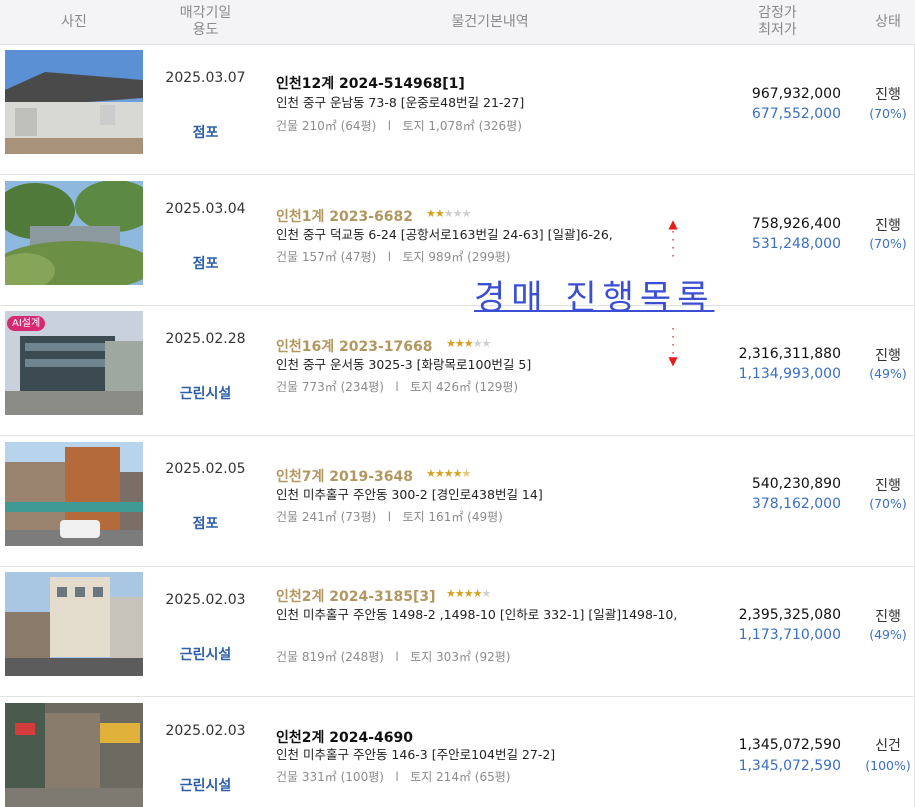 The width and height of the screenshot is (915, 807). Describe the element at coordinates (796, 244) in the screenshot. I see `minimum-price: 531,248,000` at that location.